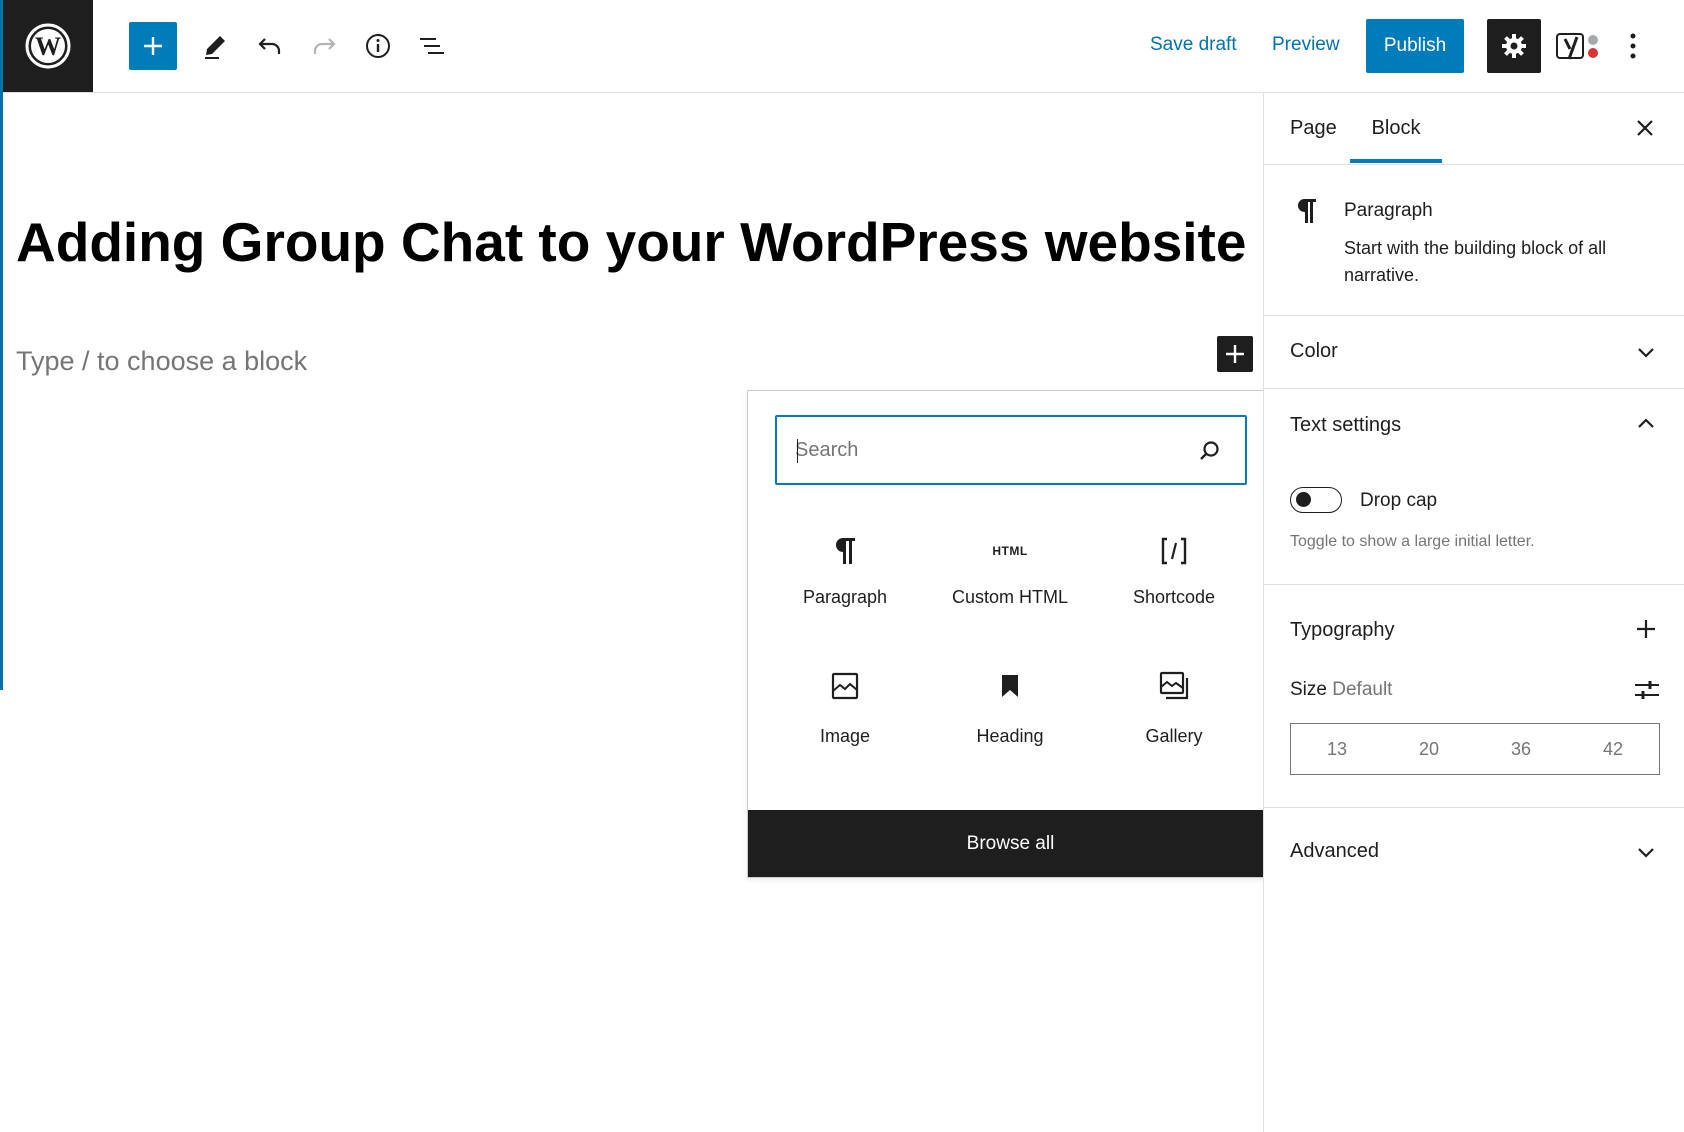  I want to click on list-view-icon, so click(432, 46).